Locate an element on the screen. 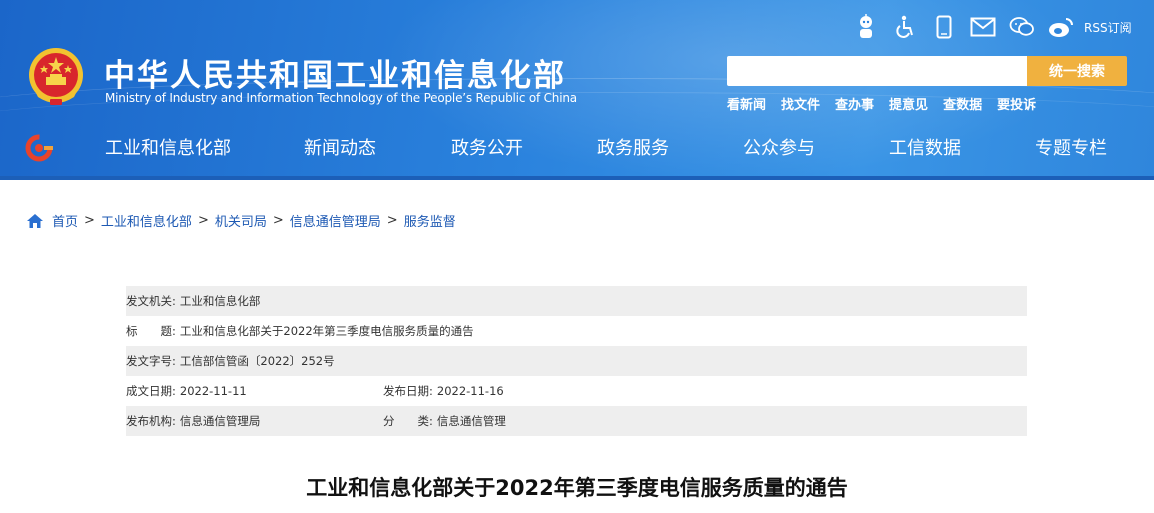 This screenshot has height=513, width=1154. search-input is located at coordinates (877, 71).